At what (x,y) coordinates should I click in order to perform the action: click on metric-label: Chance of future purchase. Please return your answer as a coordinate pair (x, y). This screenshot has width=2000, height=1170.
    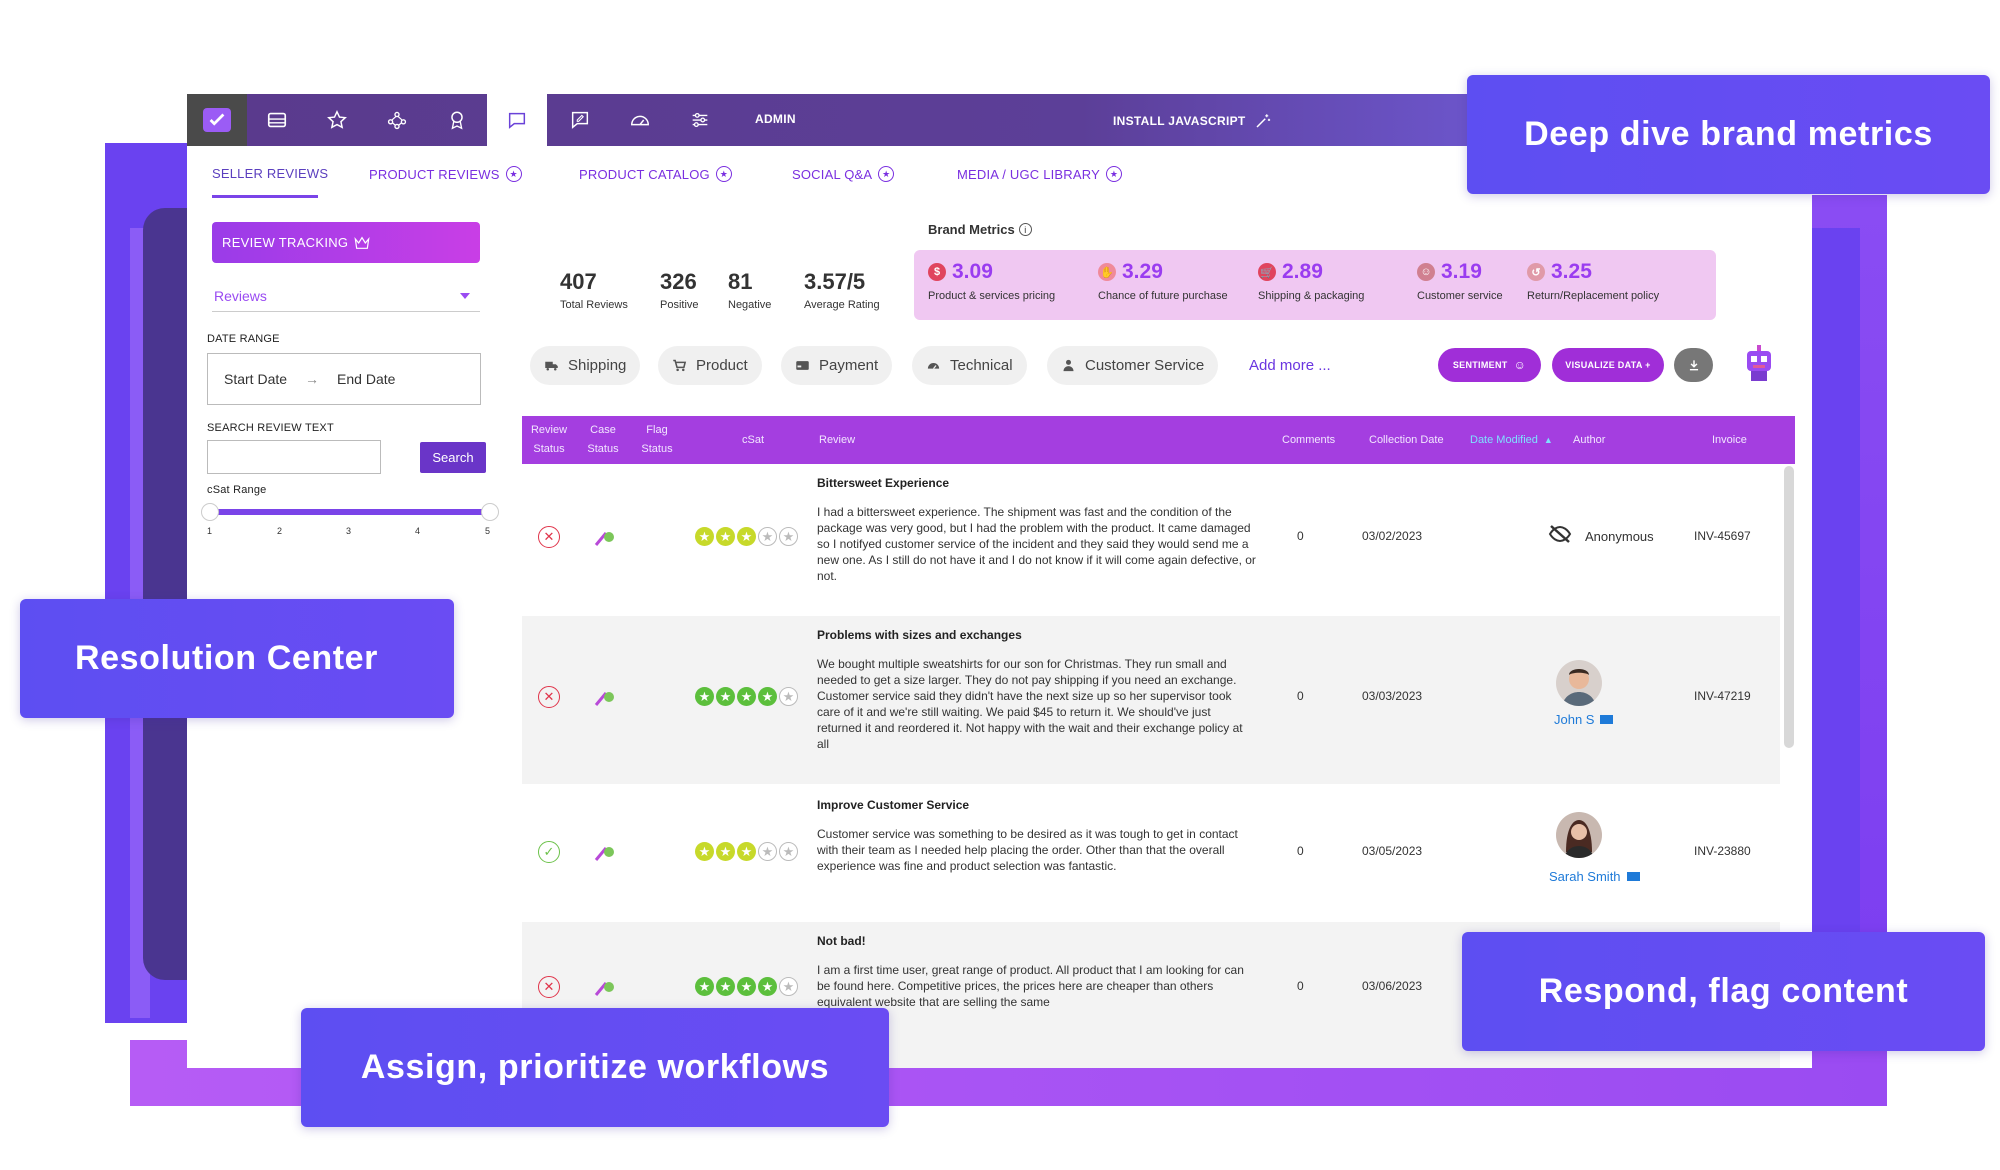
    Looking at the image, I should click on (1163, 296).